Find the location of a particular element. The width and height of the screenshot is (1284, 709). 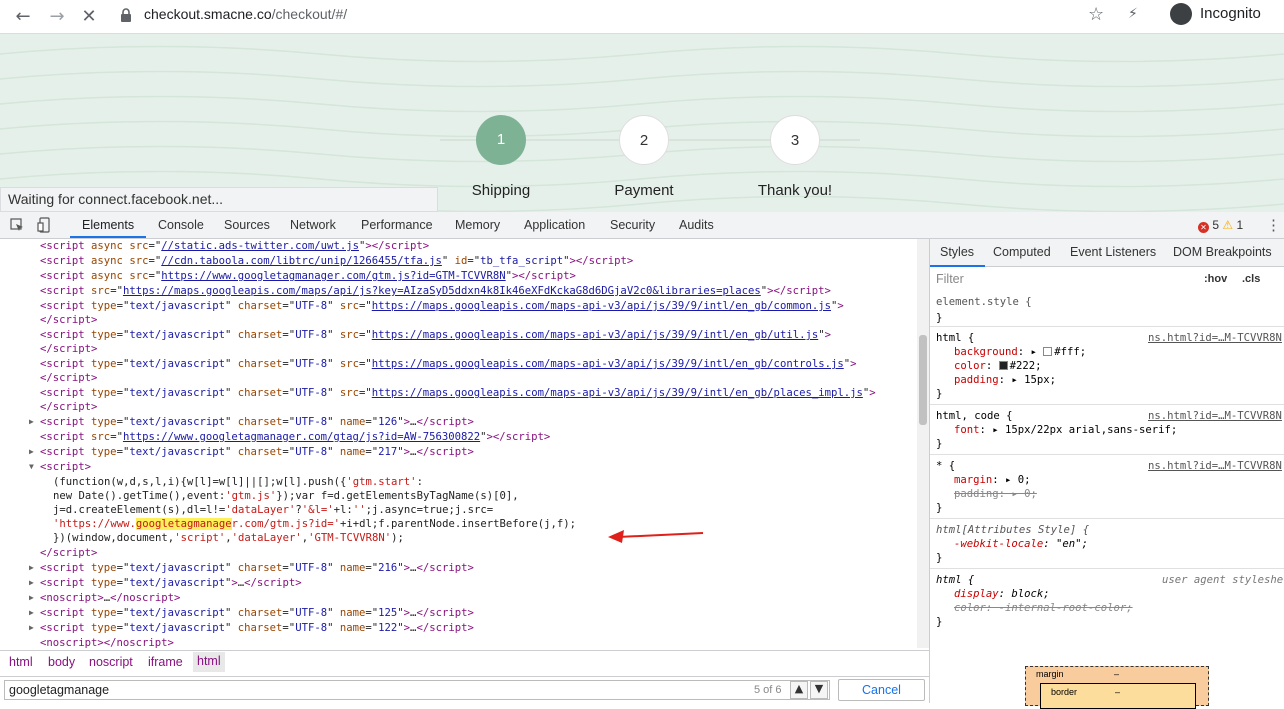

step-2-label: Payment is located at coordinates (644, 190).